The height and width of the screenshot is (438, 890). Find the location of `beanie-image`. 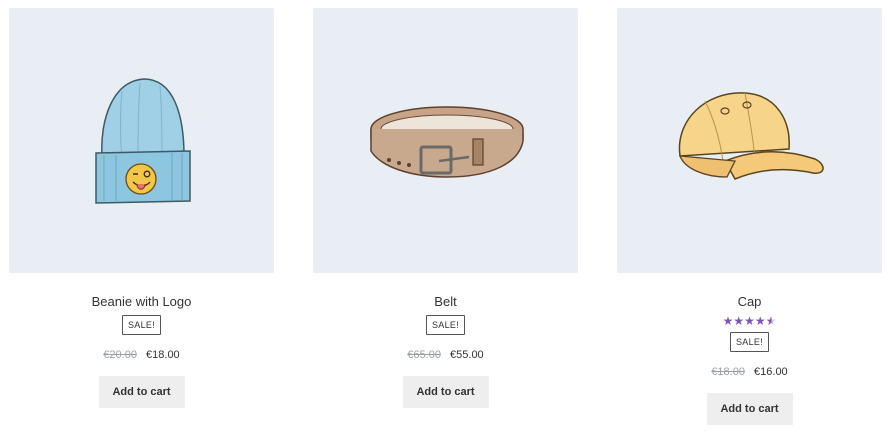

beanie-image is located at coordinates (142, 140).